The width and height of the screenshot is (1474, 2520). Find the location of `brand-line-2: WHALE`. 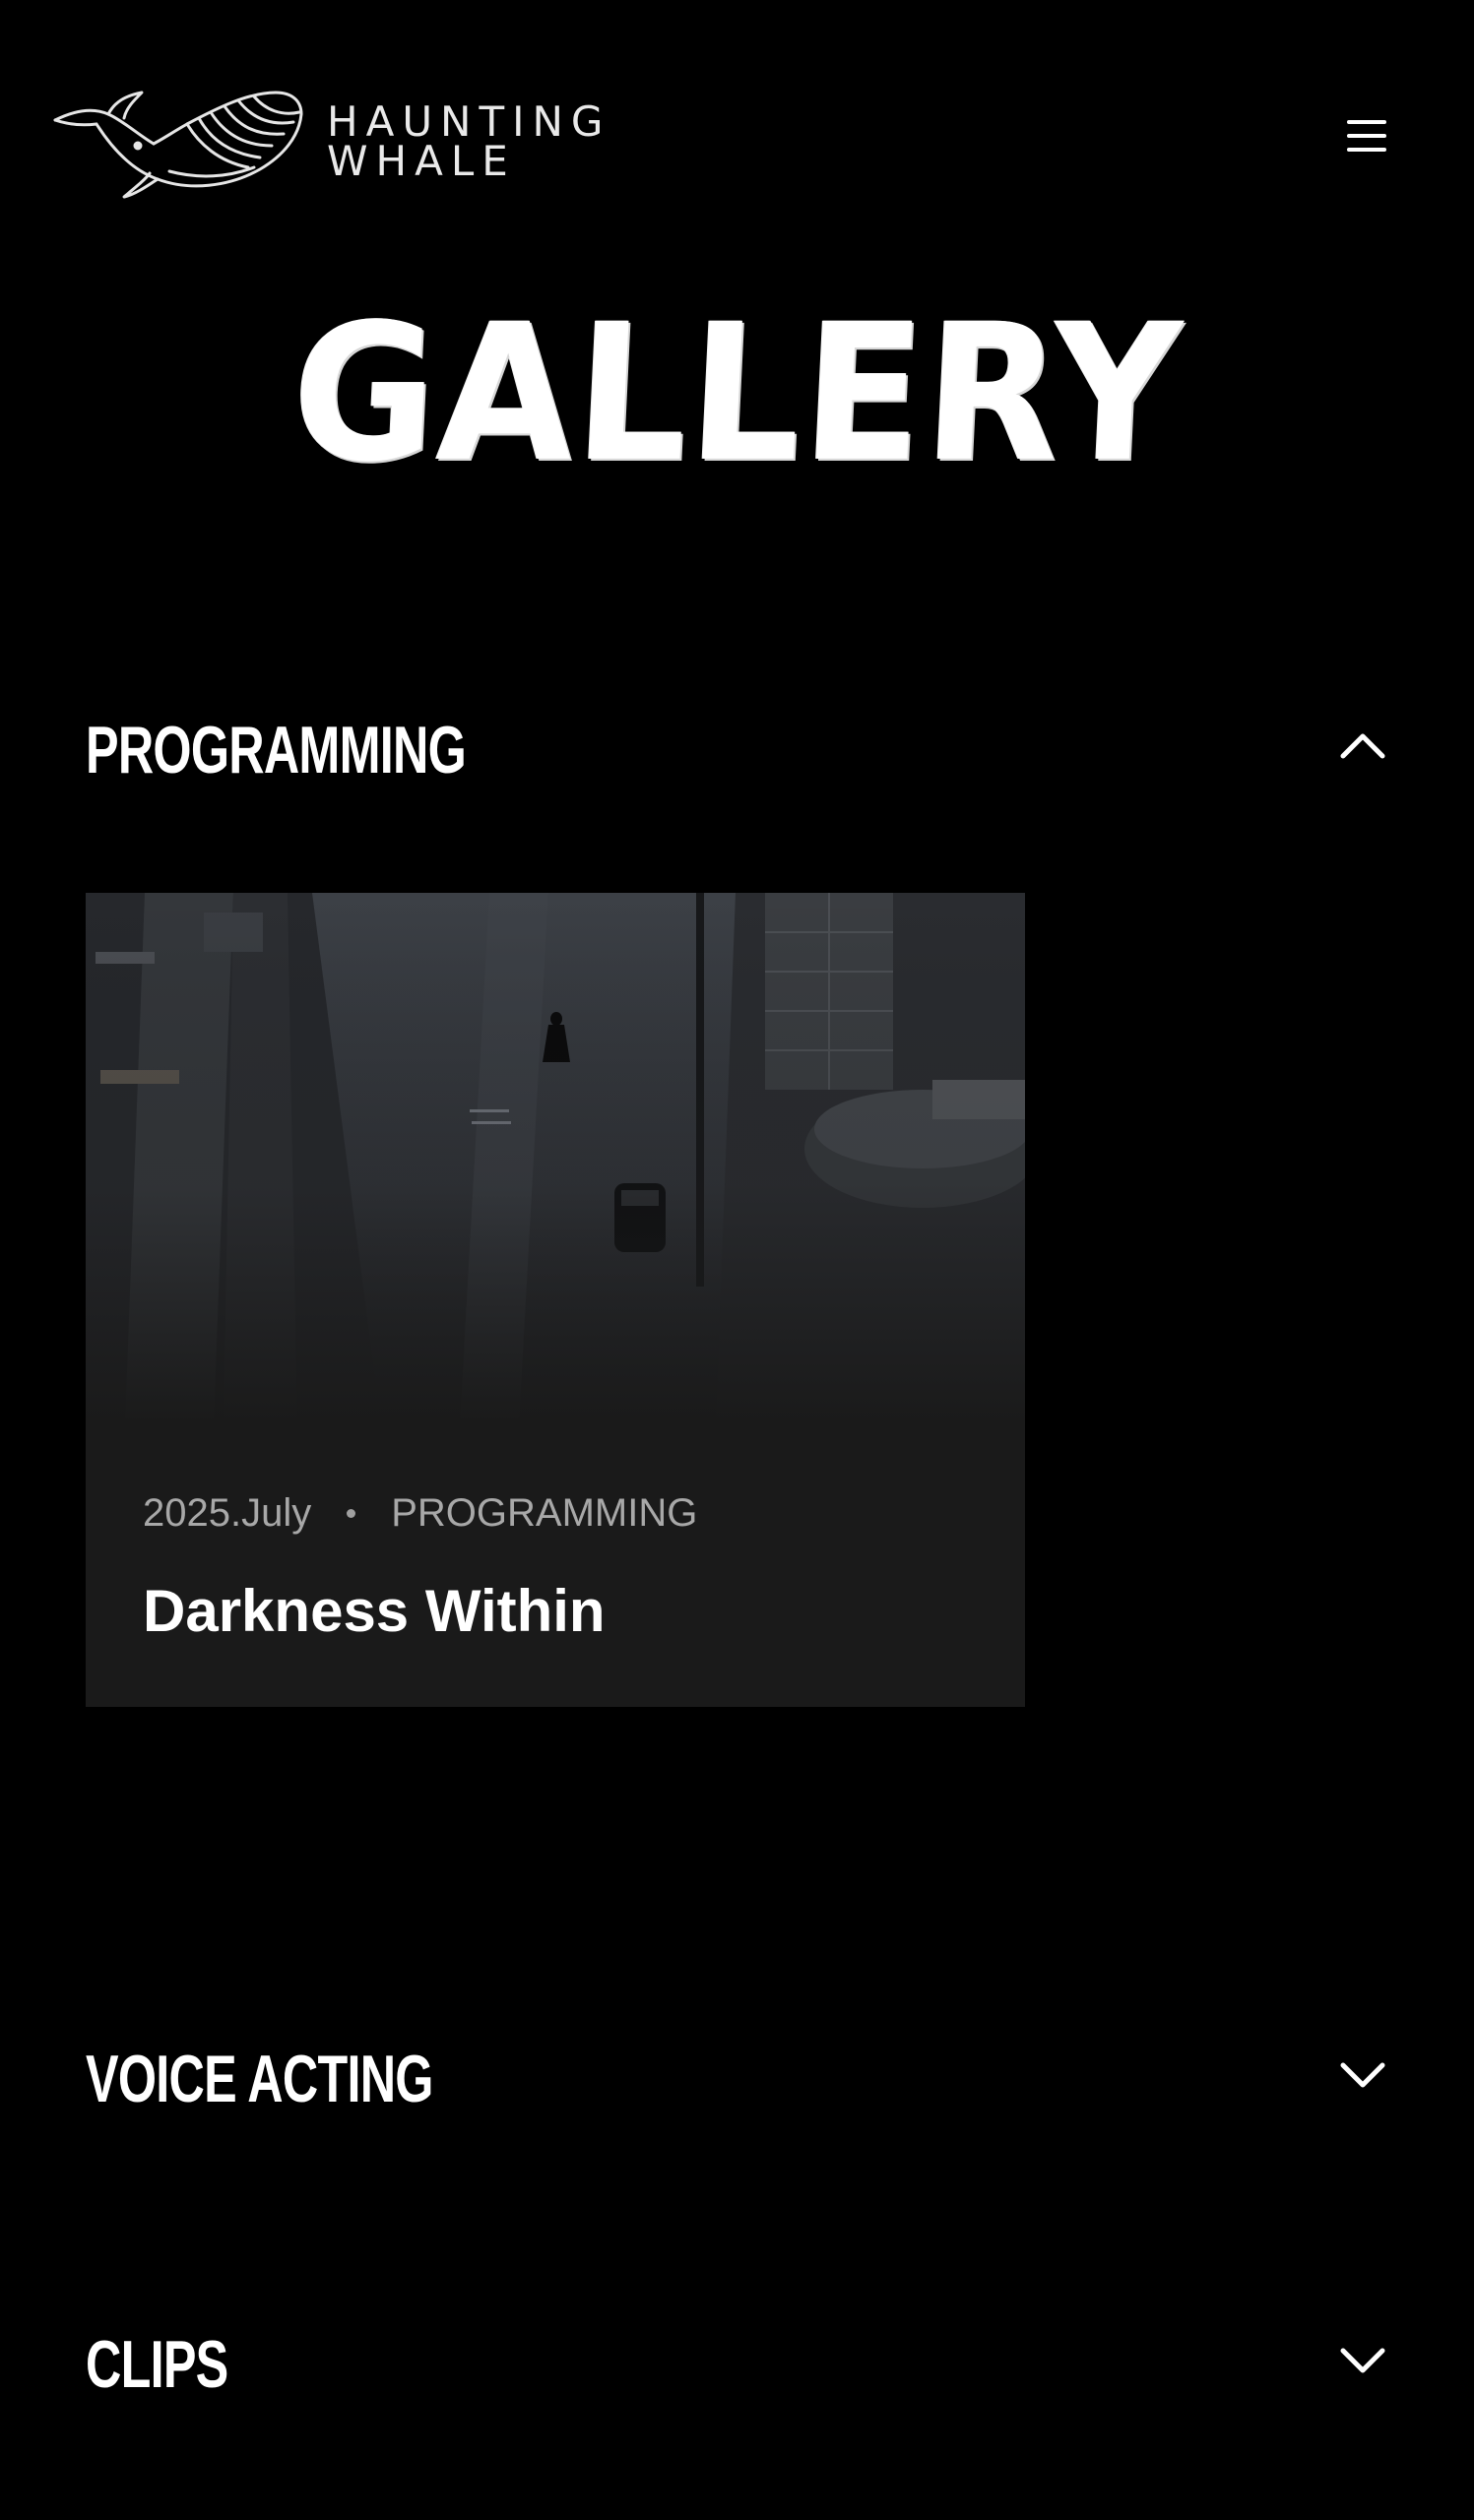

brand-line-2: WHALE is located at coordinates (421, 161).